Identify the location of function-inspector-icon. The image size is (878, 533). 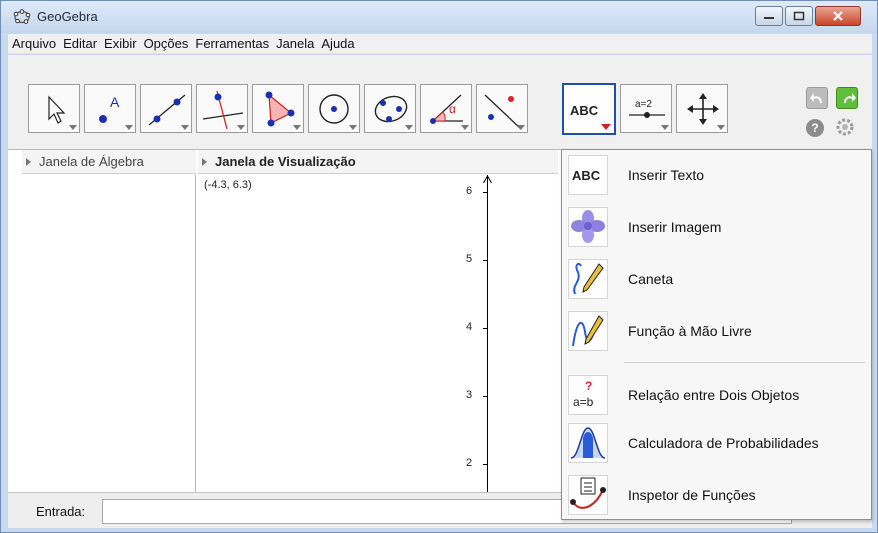
(588, 495).